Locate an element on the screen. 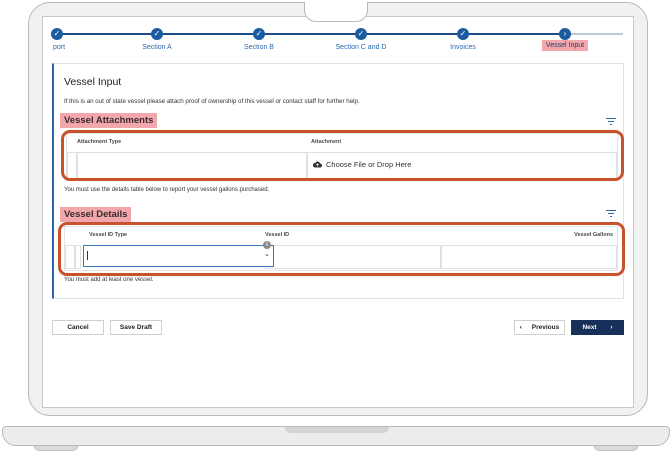 The image size is (672, 454). details-note: You must add at least one vessel. is located at coordinates (109, 280).